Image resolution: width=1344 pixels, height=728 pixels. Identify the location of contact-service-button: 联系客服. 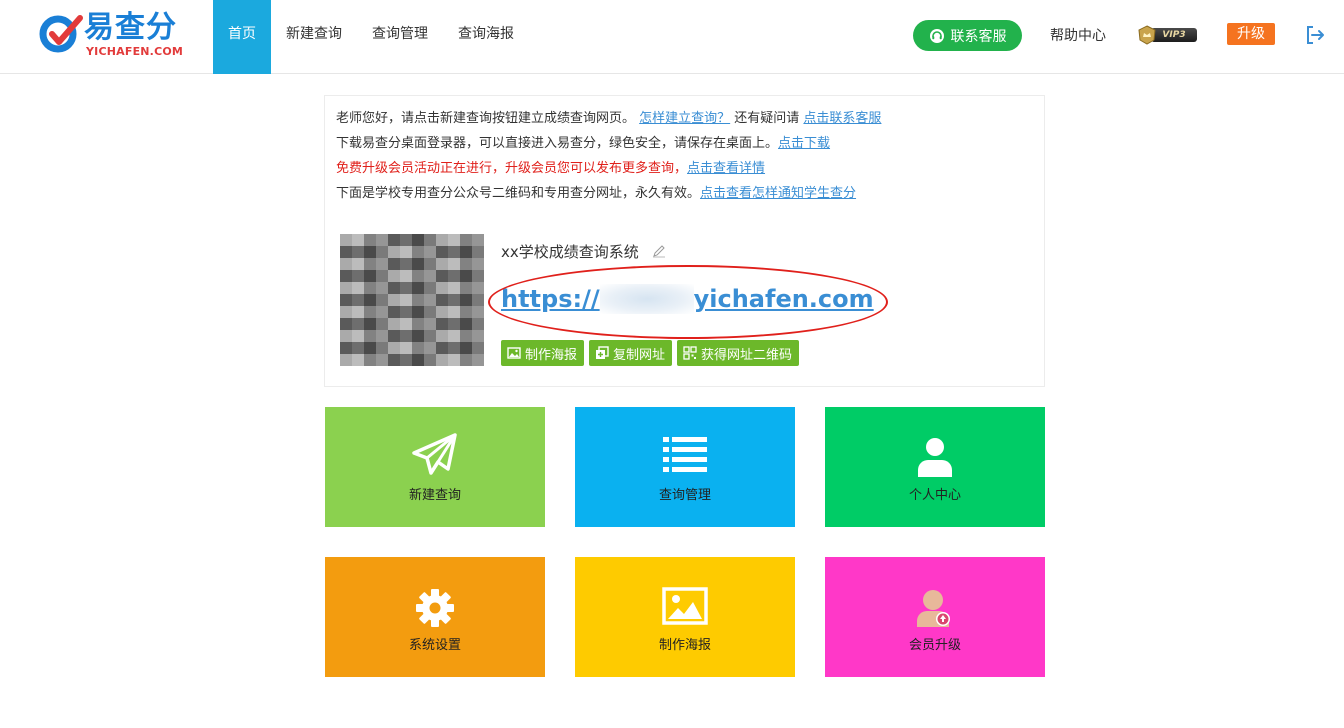
(967, 35).